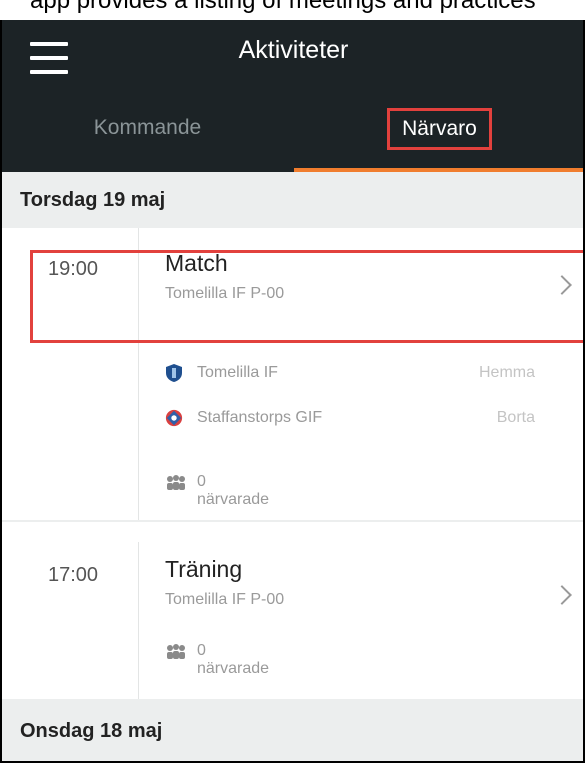 Image resolution: width=585 pixels, height=763 pixels. I want to click on activity-time: 17:00, so click(73, 575).